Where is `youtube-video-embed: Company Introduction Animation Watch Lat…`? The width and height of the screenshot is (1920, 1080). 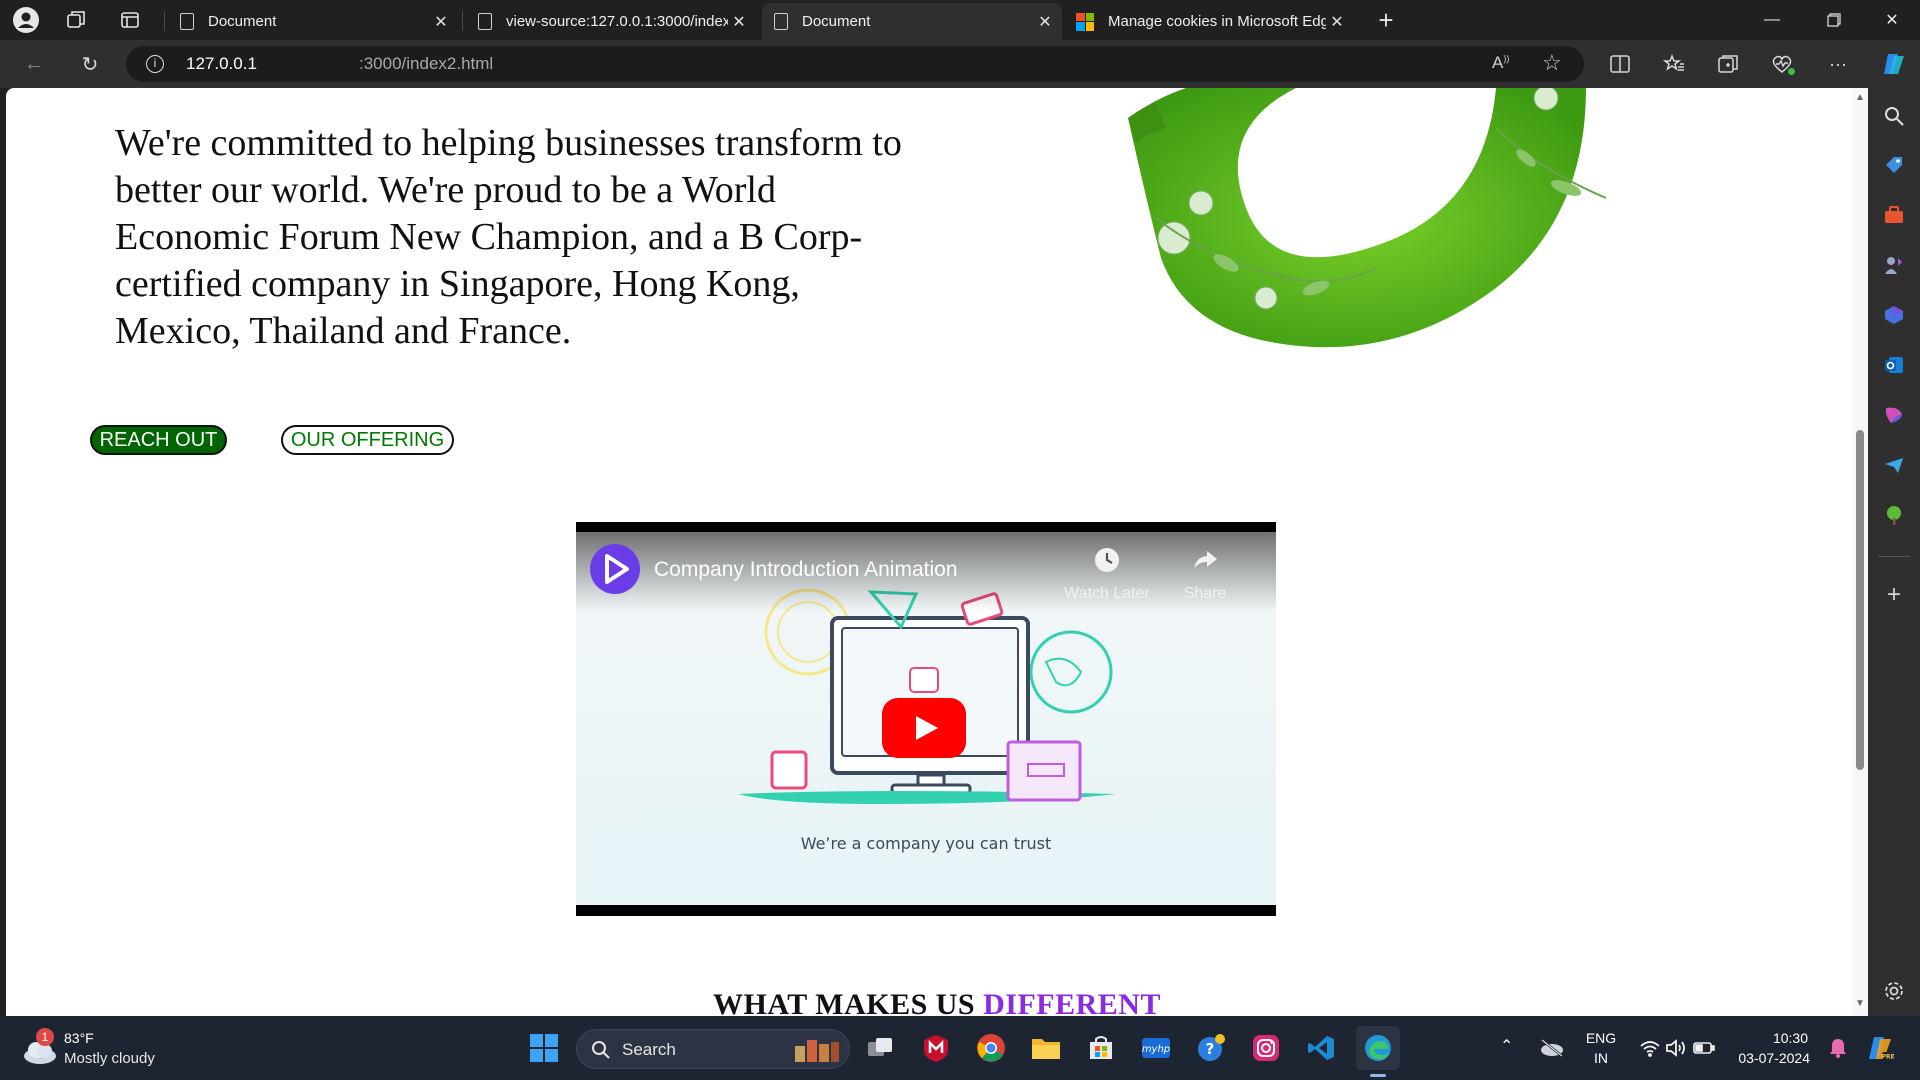
youtube-video-embed: Company Introduction Animation Watch Lat… is located at coordinates (926, 719).